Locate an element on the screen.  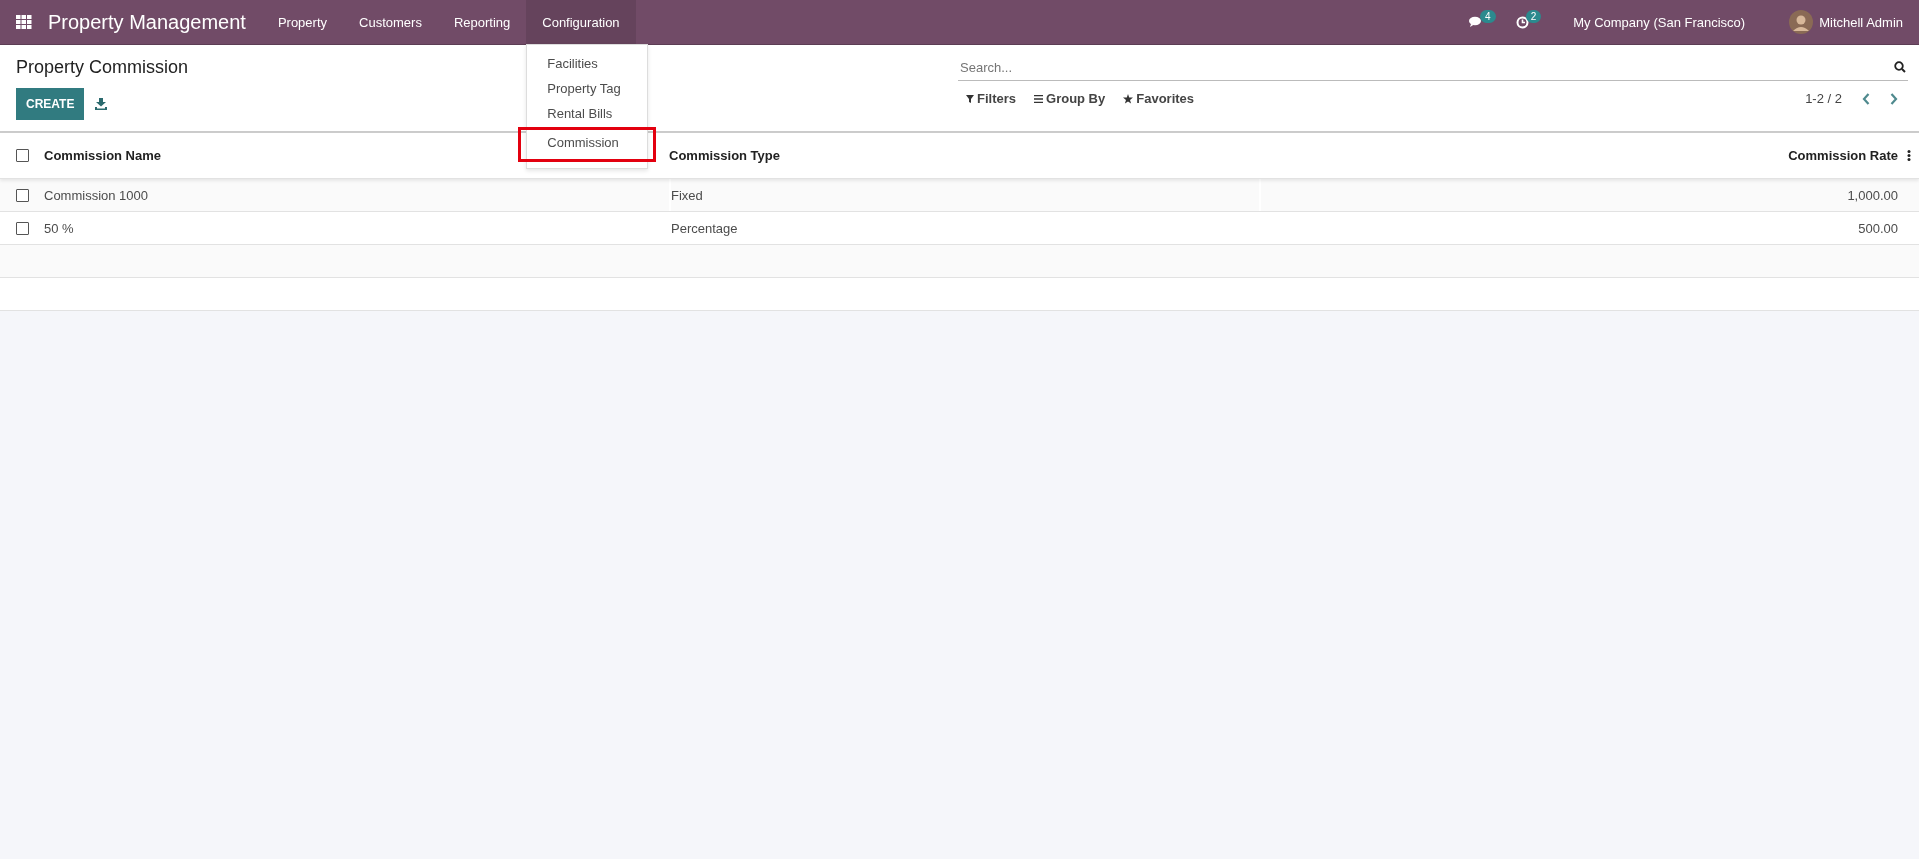
table-cell-text: Commission 1000 is located at coordinates (97, 195).